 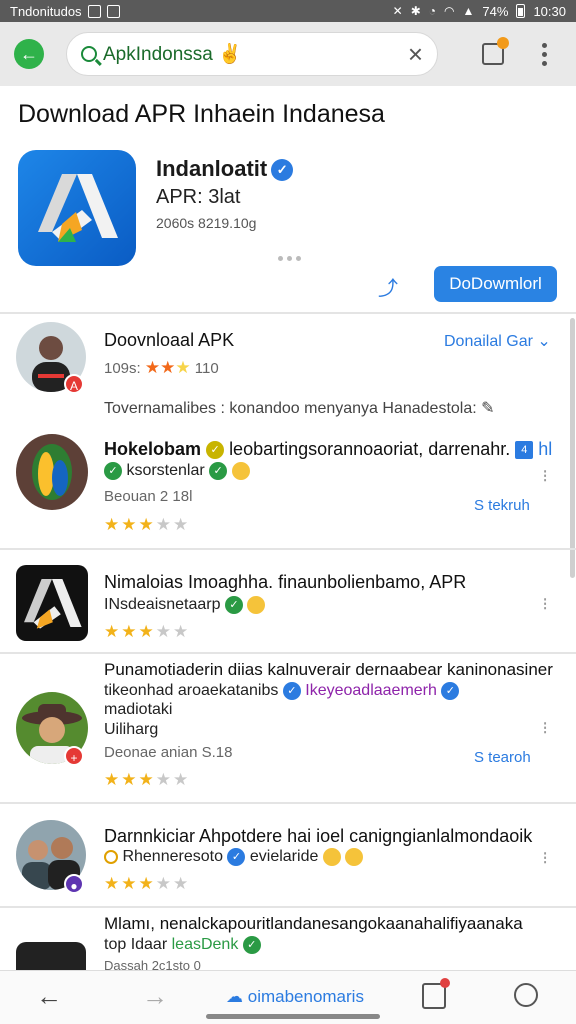 I want to click on menu-more-icon, so click(x=544, y=54).